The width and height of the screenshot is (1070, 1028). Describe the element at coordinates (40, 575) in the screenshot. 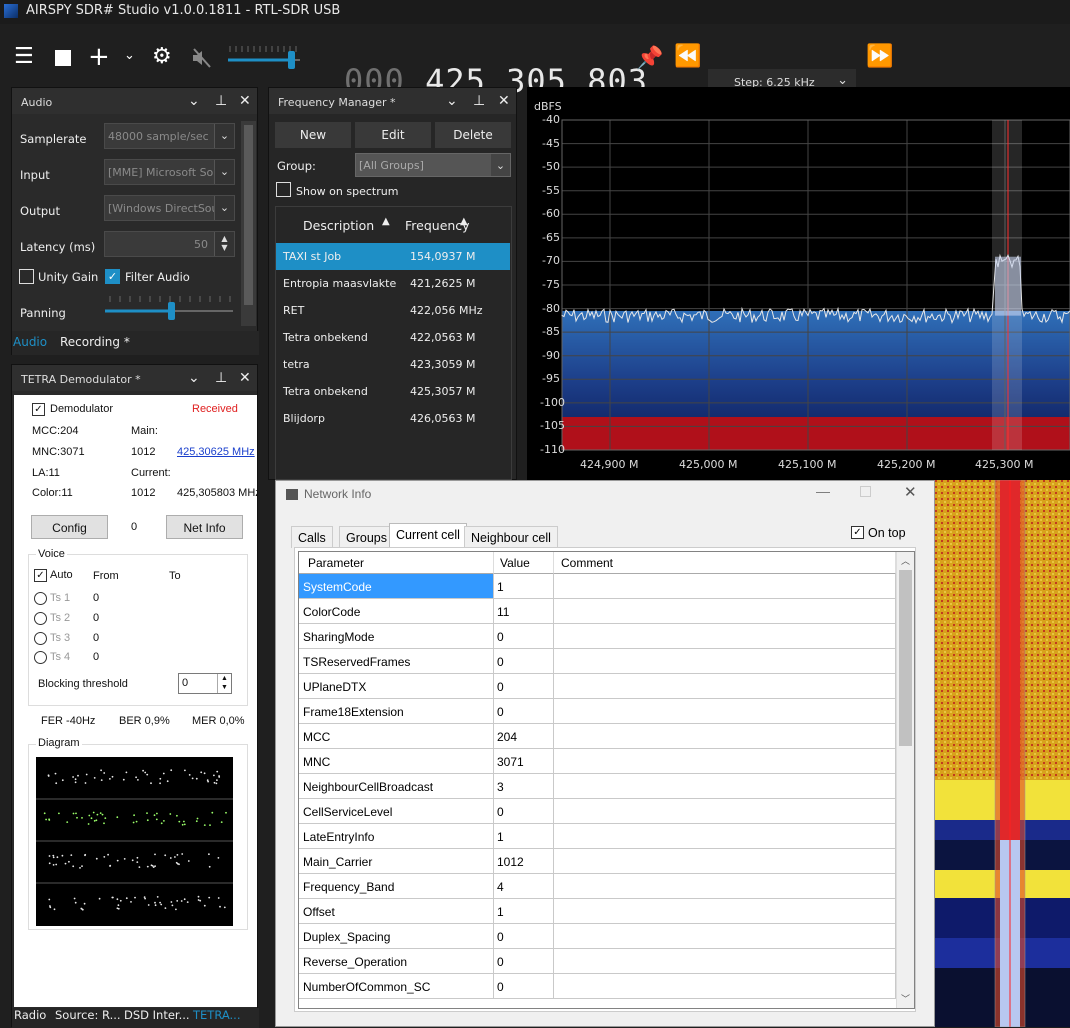

I see `auto-checkbox: ✓` at that location.